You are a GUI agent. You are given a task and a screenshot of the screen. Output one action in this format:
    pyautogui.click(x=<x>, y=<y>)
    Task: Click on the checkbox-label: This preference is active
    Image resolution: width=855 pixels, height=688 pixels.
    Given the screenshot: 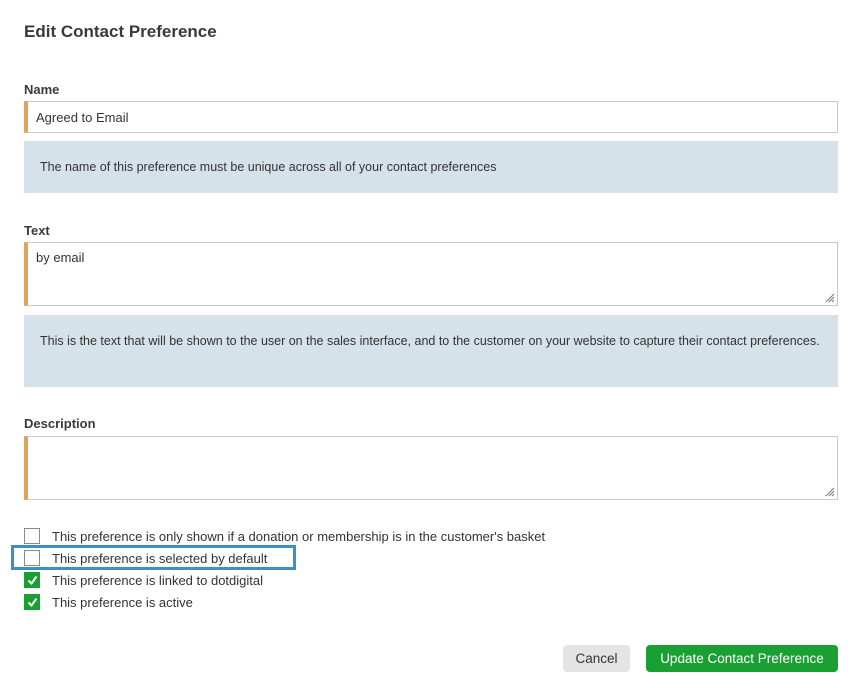 What is the action you would take?
    pyautogui.click(x=122, y=602)
    